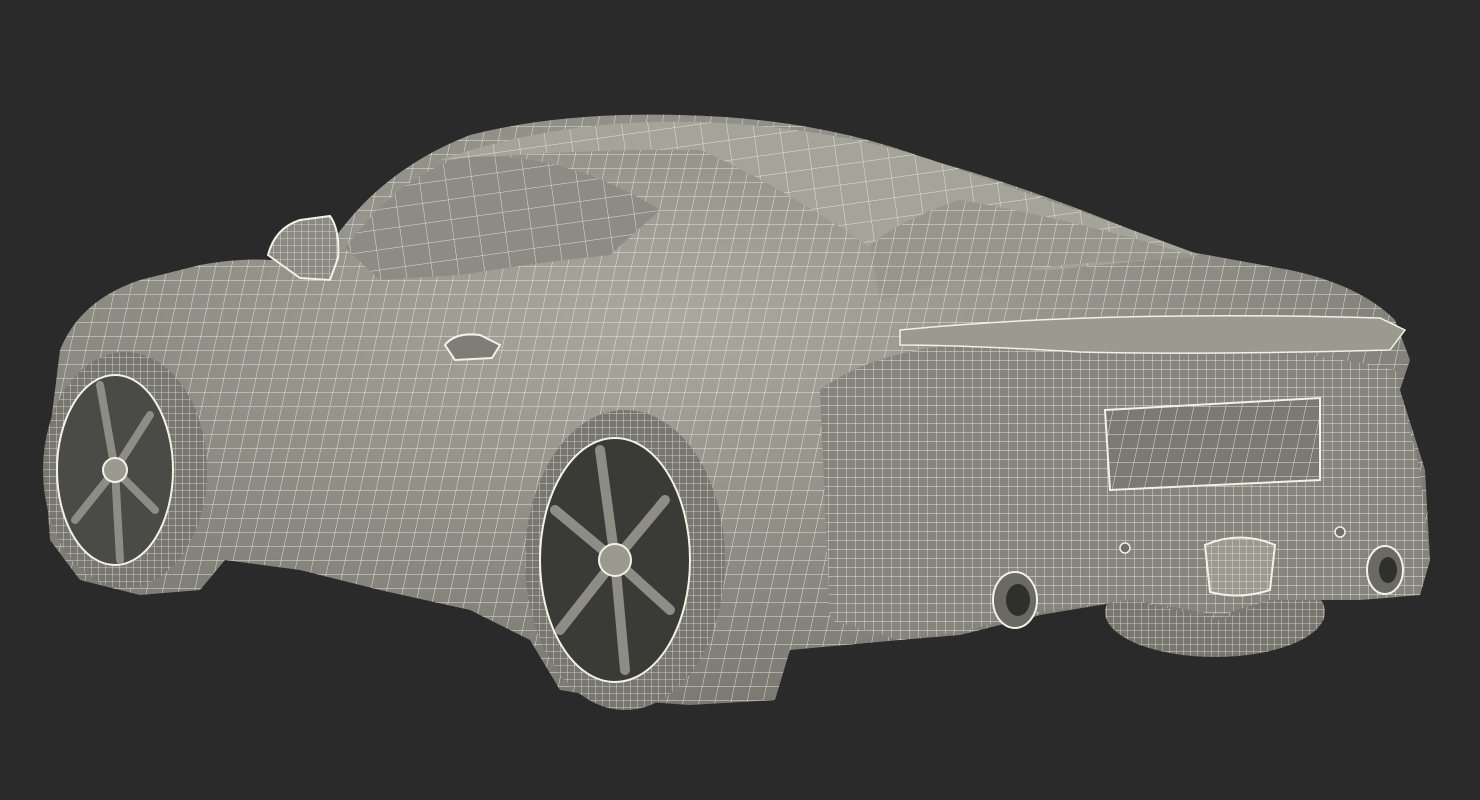 Image resolution: width=1480 pixels, height=800 pixels. Describe the element at coordinates (1212, 444) in the screenshot. I see `license-plate-recess` at that location.